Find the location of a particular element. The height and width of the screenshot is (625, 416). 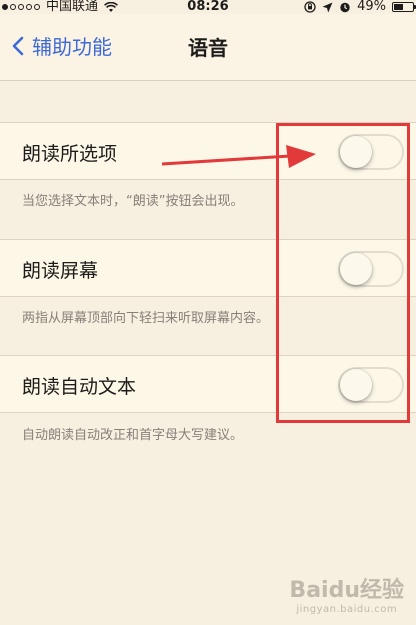

battery-fill is located at coordinates (398, 7).